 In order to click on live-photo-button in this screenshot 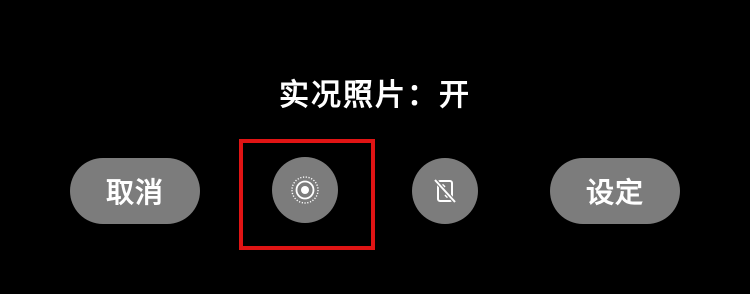, I will do `click(305, 190)`.